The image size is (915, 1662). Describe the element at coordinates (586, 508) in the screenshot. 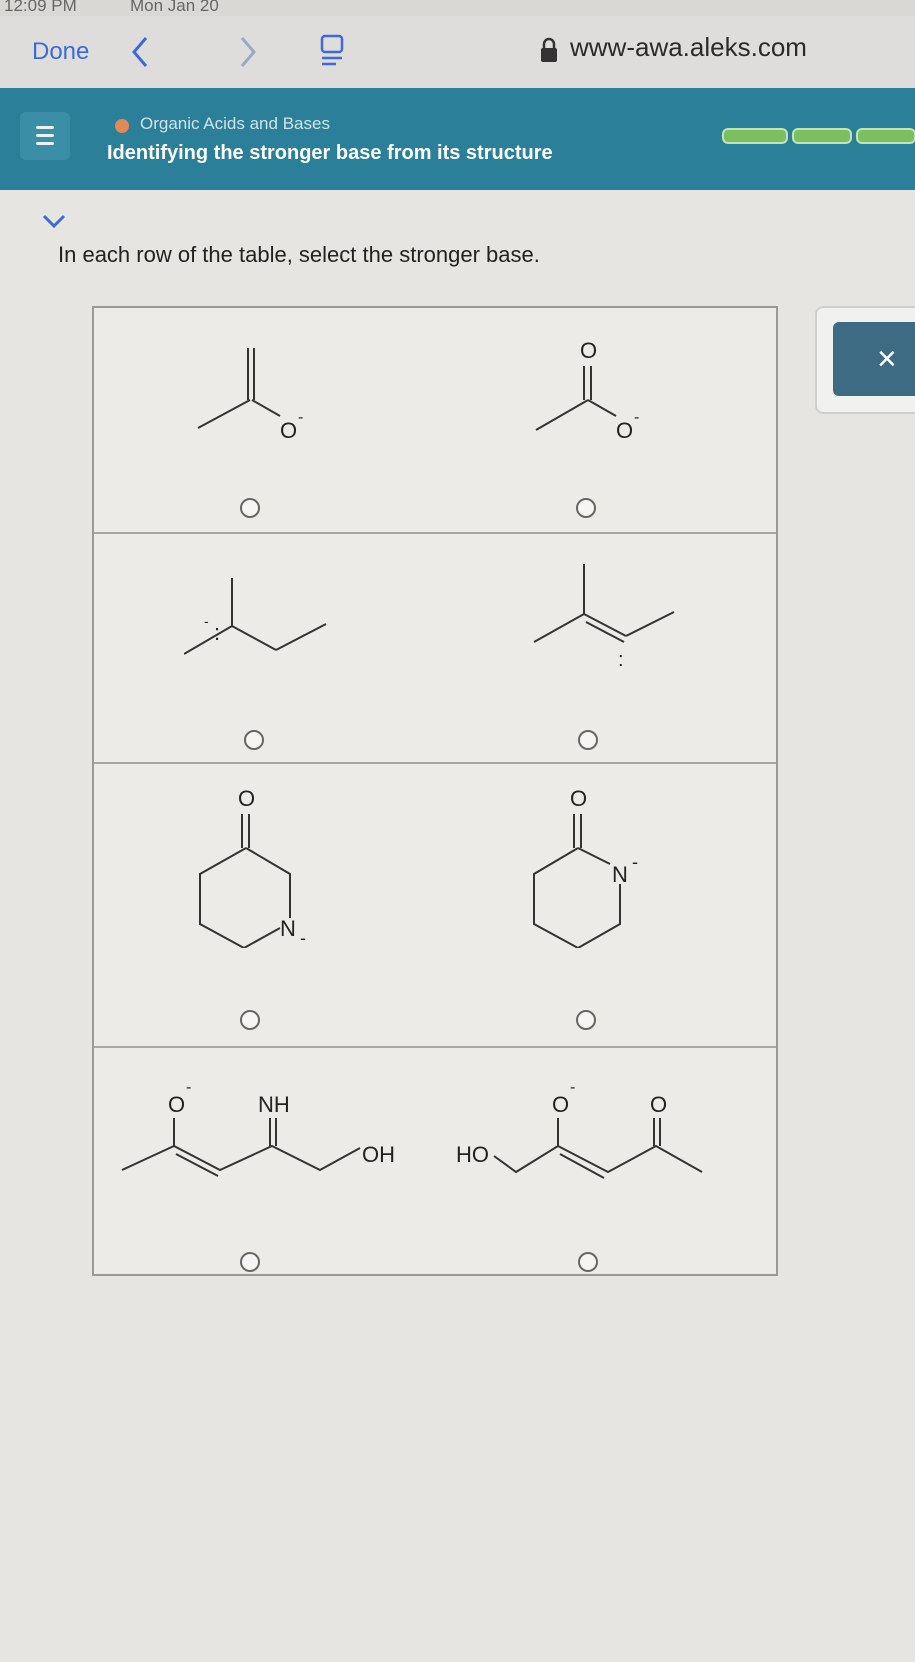

I see `radio-row1-right` at that location.